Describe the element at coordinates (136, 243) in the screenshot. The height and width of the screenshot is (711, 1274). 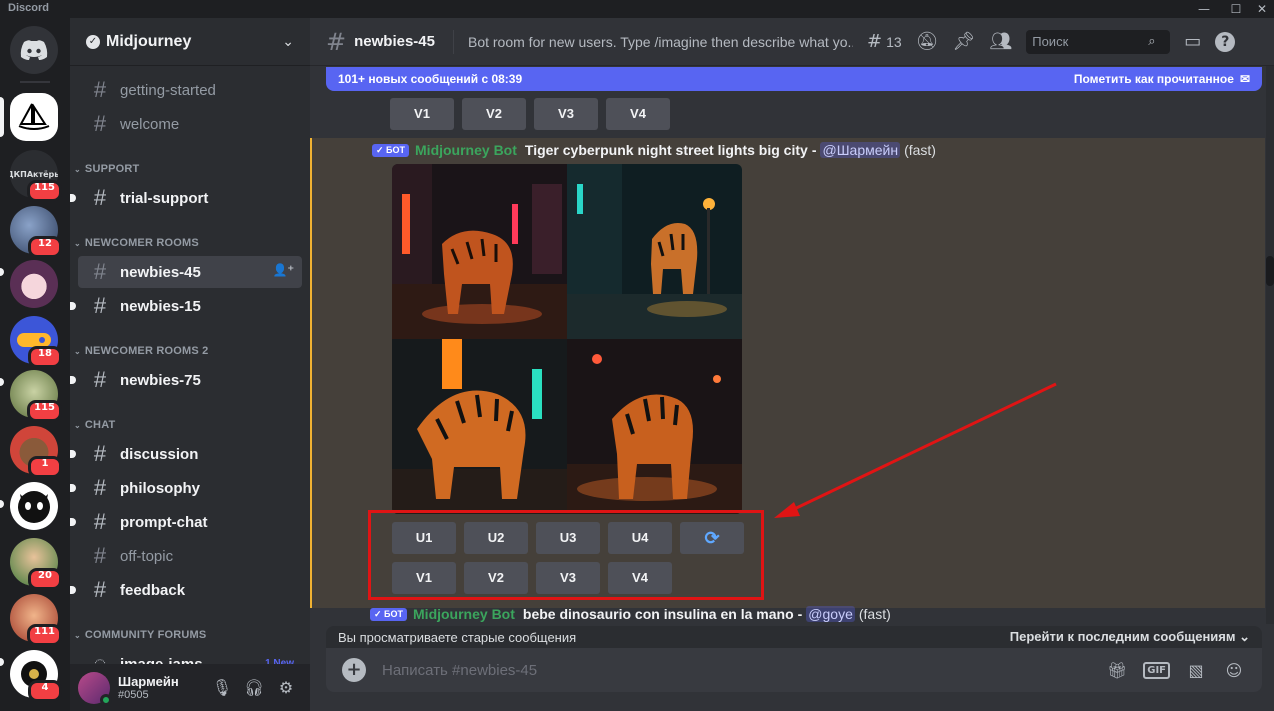
I see `category-newcomer-rooms: ⌄ NEWCOMER ROOMS` at that location.